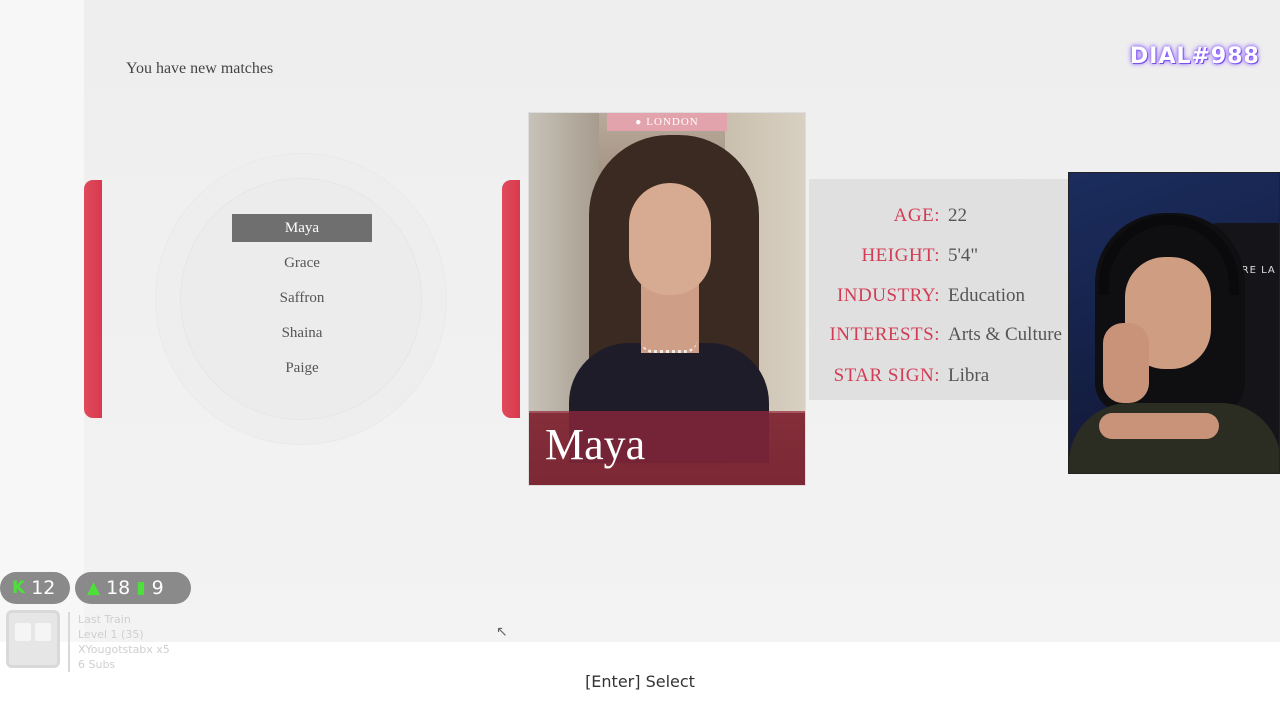 This screenshot has width=1280, height=720. What do you see at coordinates (1005, 334) in the screenshot?
I see `interests-value: Arts & Culture` at bounding box center [1005, 334].